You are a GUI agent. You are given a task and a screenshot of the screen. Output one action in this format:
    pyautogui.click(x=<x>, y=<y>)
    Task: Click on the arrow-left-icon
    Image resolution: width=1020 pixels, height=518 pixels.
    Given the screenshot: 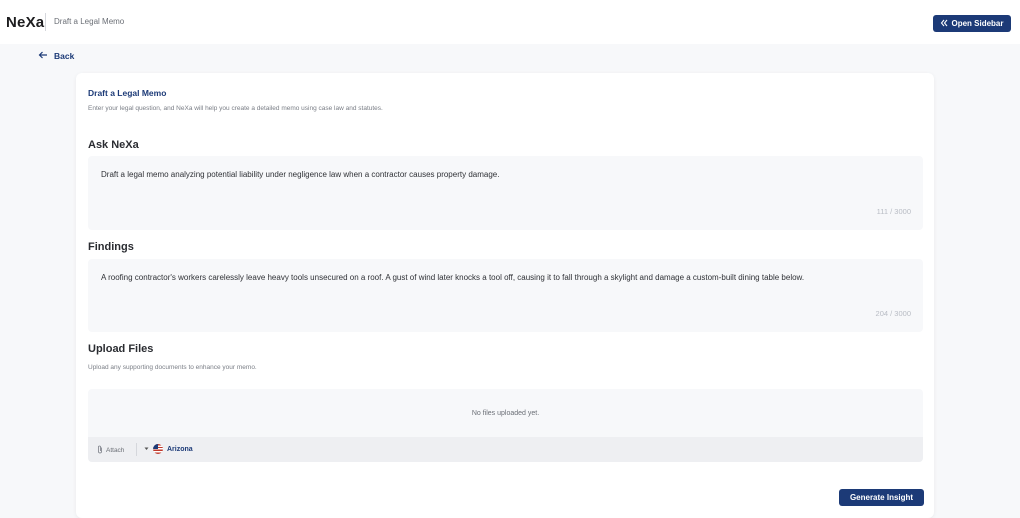 What is the action you would take?
    pyautogui.click(x=43, y=56)
    